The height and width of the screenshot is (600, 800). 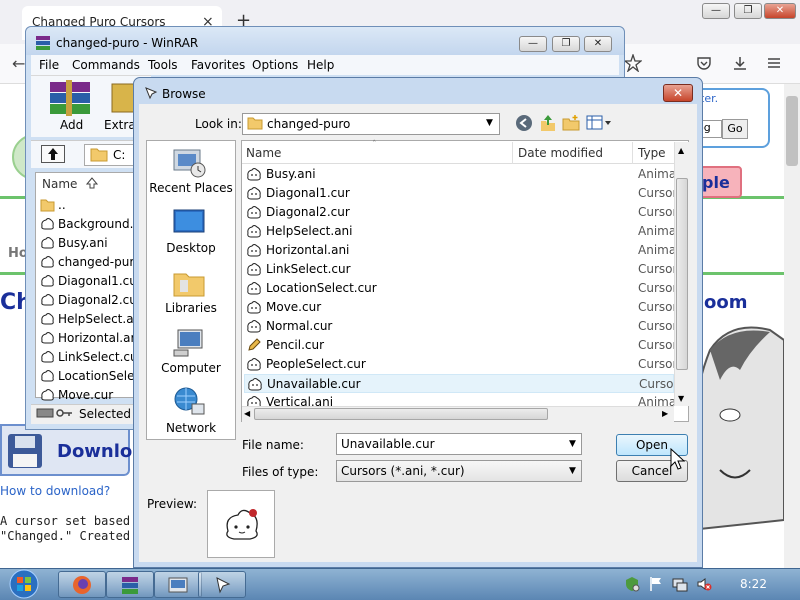 What do you see at coordinates (748, 11) in the screenshot?
I see `maximize-button: ❐` at bounding box center [748, 11].